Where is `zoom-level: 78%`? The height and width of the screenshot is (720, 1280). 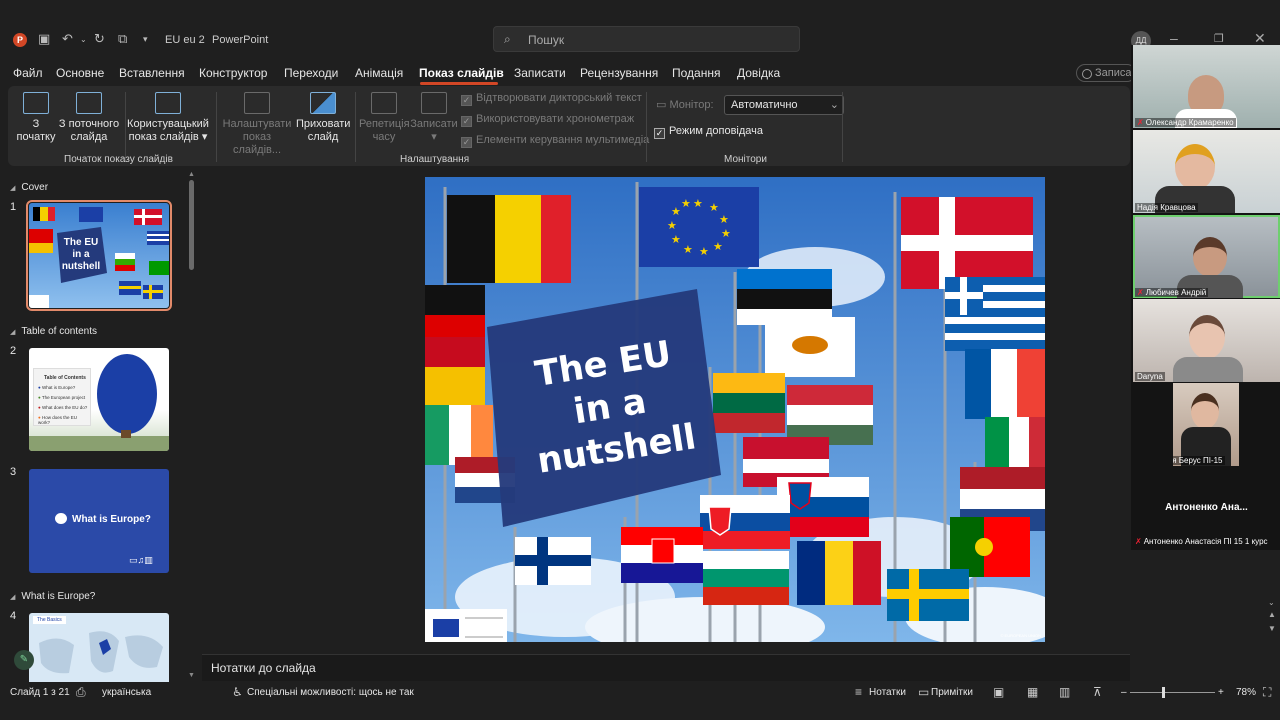 zoom-level: 78% is located at coordinates (1246, 692).